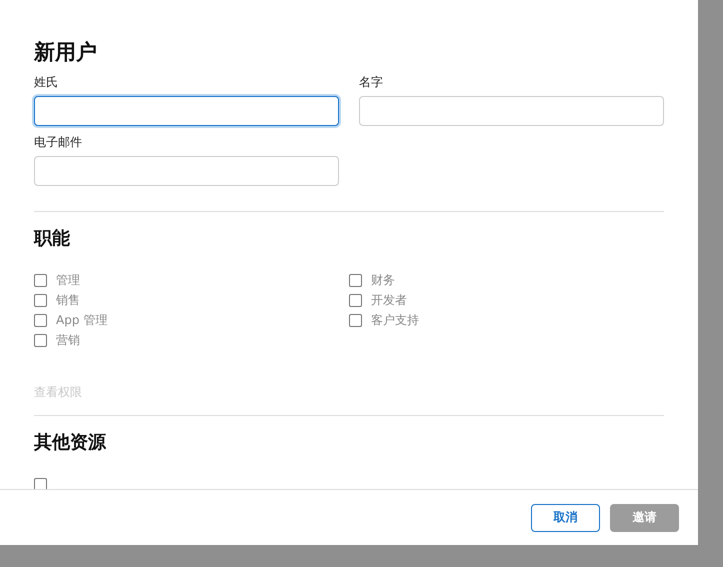 This screenshot has width=723, height=567. I want to click on checkbox-label: 销售, so click(68, 300).